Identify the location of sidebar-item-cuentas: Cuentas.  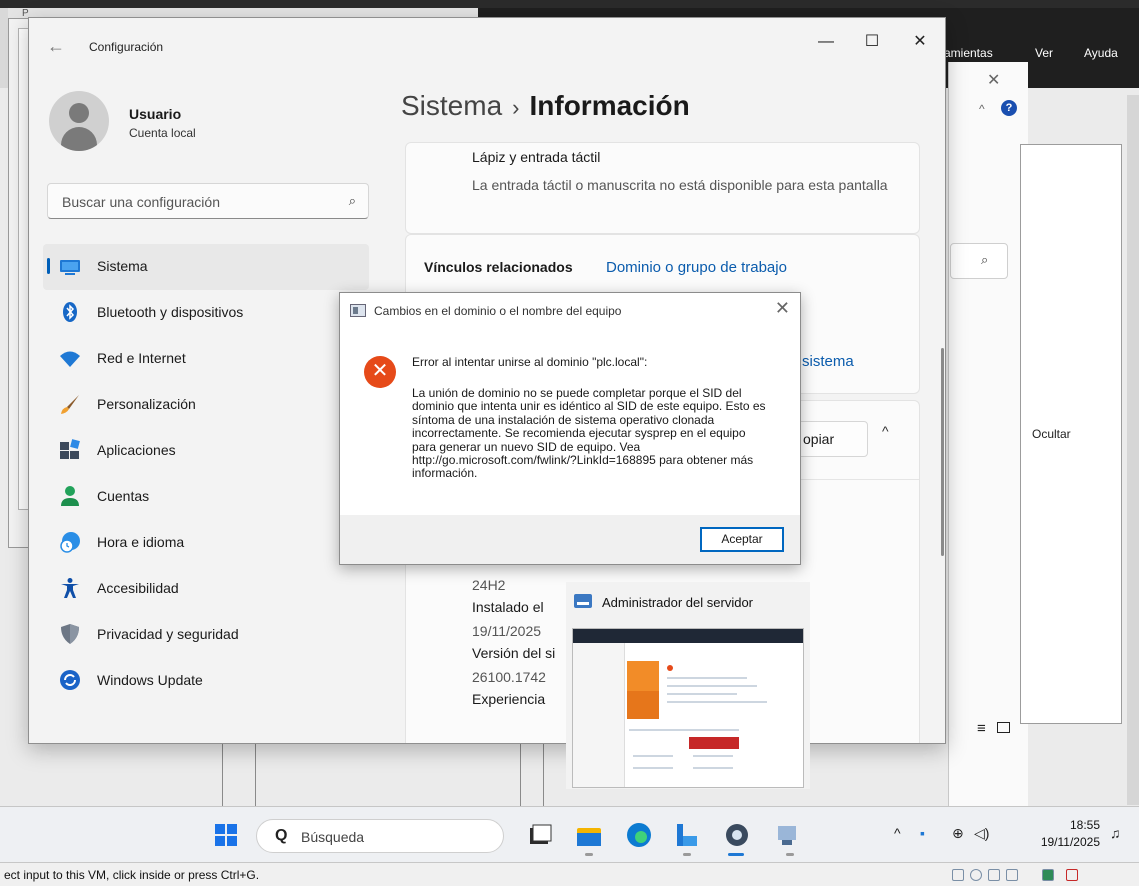
(206, 497).